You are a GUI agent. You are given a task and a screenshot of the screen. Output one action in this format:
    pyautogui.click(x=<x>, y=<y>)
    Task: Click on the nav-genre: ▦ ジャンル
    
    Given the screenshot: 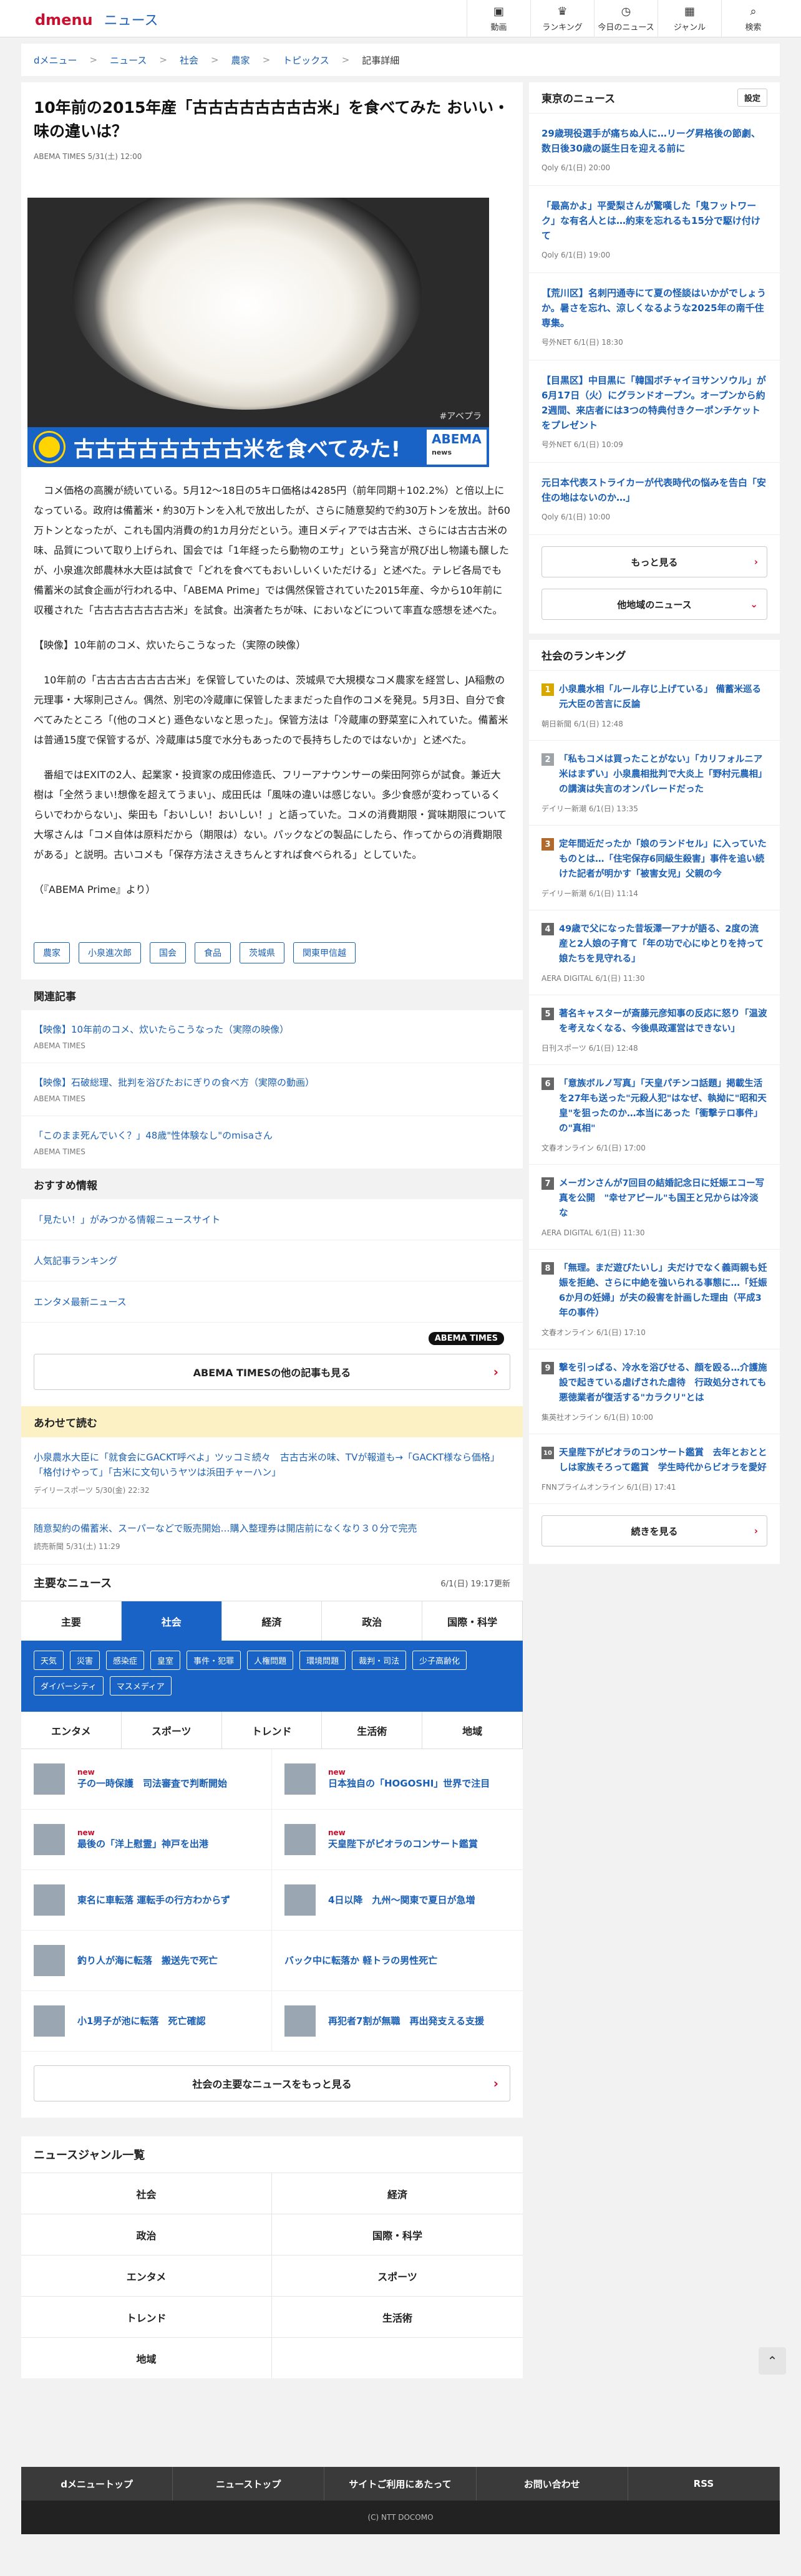 What is the action you would take?
    pyautogui.click(x=690, y=18)
    